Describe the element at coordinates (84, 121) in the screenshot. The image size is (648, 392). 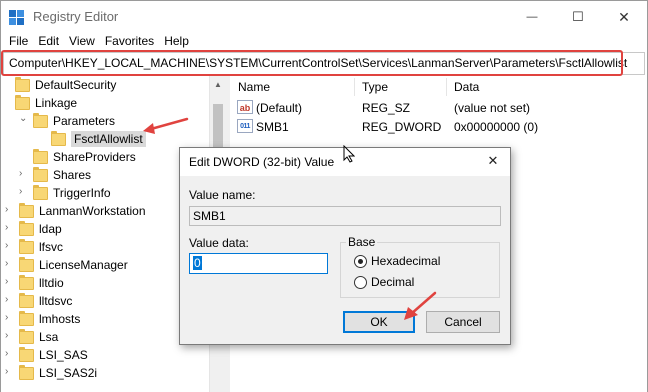
I see `tree-item-label: Parameters` at that location.